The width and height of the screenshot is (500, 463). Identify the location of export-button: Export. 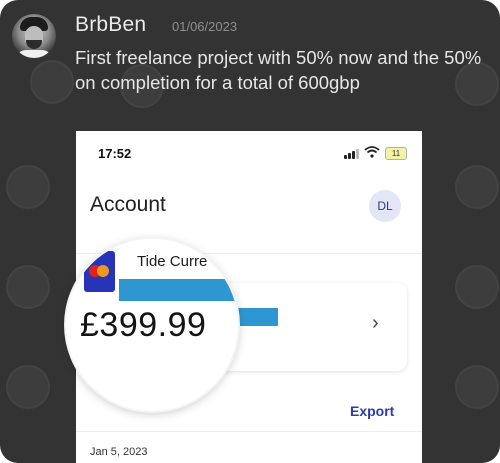
(372, 411).